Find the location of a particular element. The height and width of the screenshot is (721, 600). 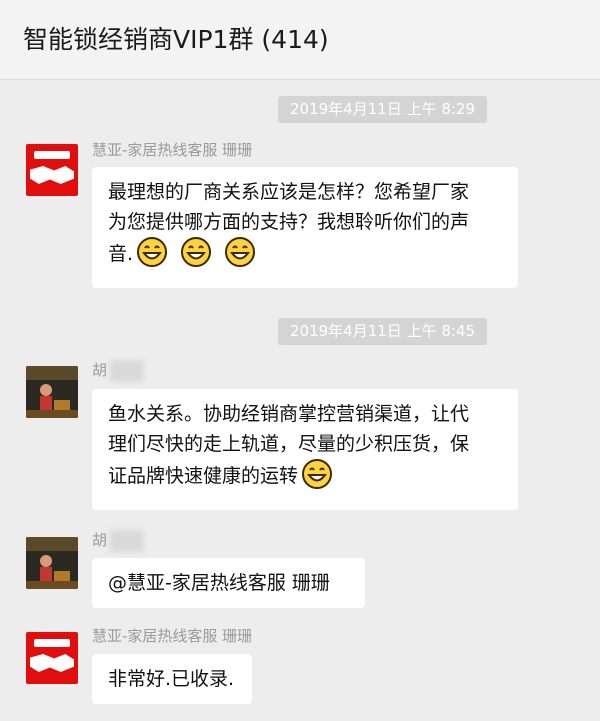

message-line: @慧亚-家居热线客服 珊珊 is located at coordinates (219, 583).